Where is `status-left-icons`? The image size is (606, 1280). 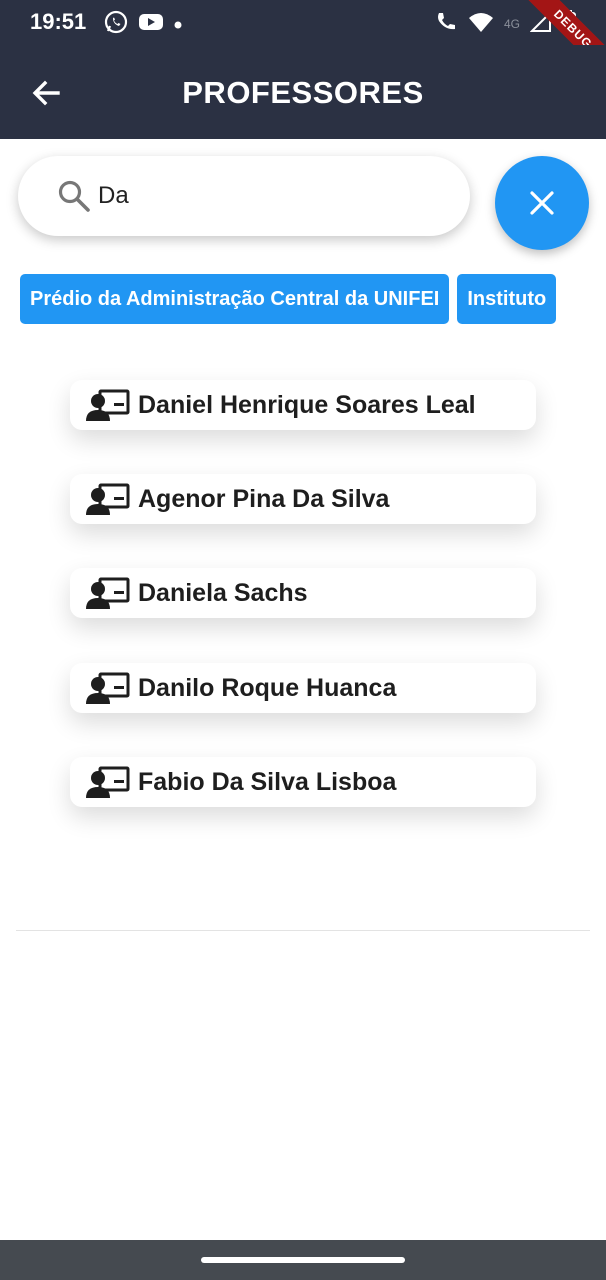 status-left-icons is located at coordinates (143, 24).